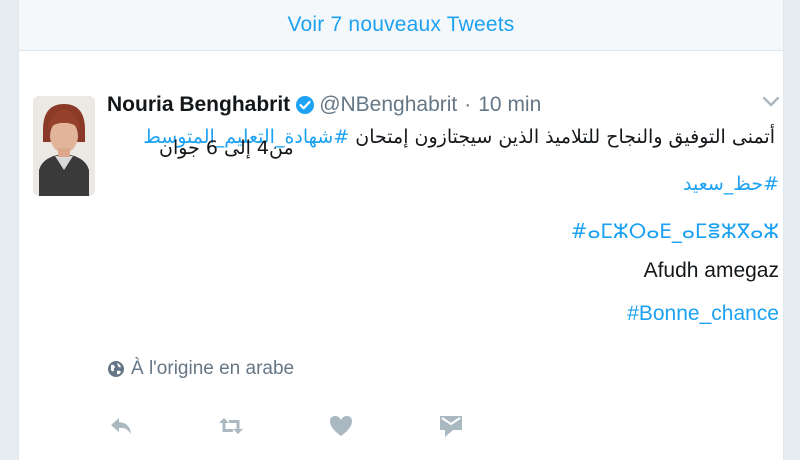 This screenshot has height=460, width=800. Describe the element at coordinates (388, 105) in the screenshot. I see `author-handle: @NBenghabrit` at that location.